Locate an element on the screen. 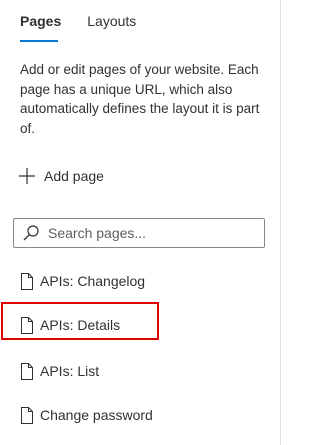 Image resolution: width=320 pixels, height=445 pixels. page-item-apis-list: APIs: List is located at coordinates (59, 371).